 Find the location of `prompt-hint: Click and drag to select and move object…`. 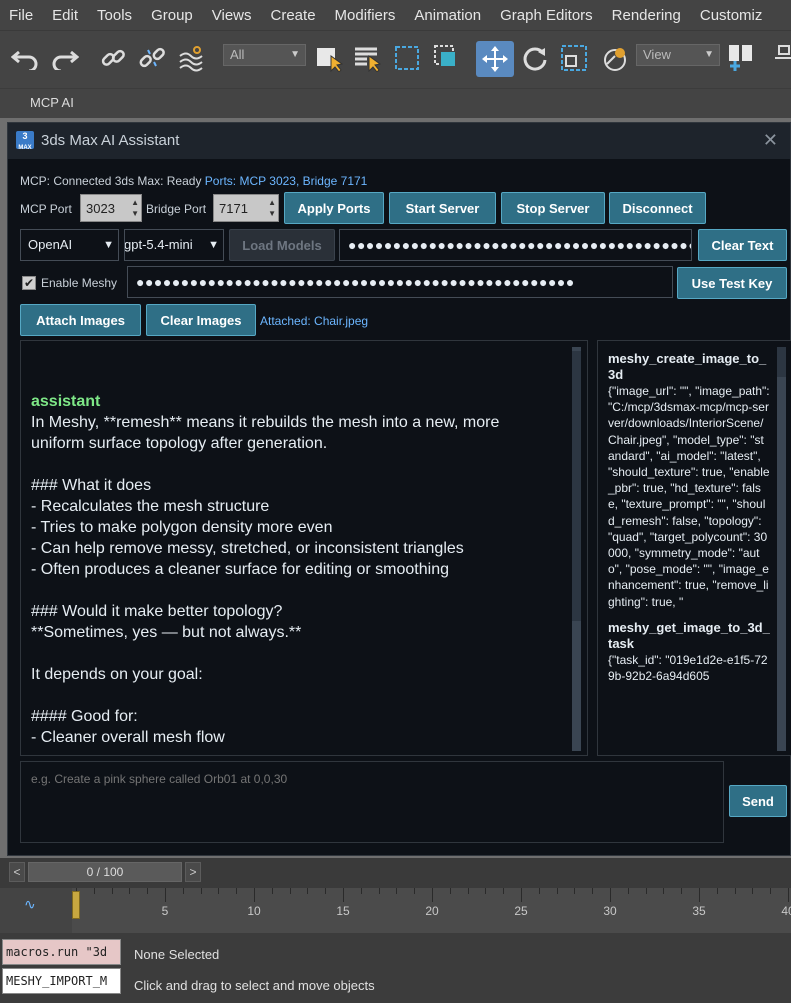

prompt-hint: Click and drag to select and move object… is located at coordinates (254, 985).